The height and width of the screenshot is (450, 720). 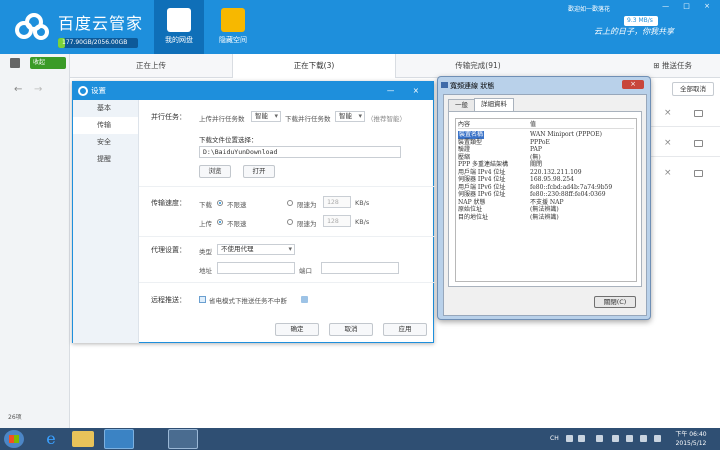 What do you see at coordinates (237, 205) in the screenshot?
I see `download-unlimited-label: 不限速` at bounding box center [237, 205].